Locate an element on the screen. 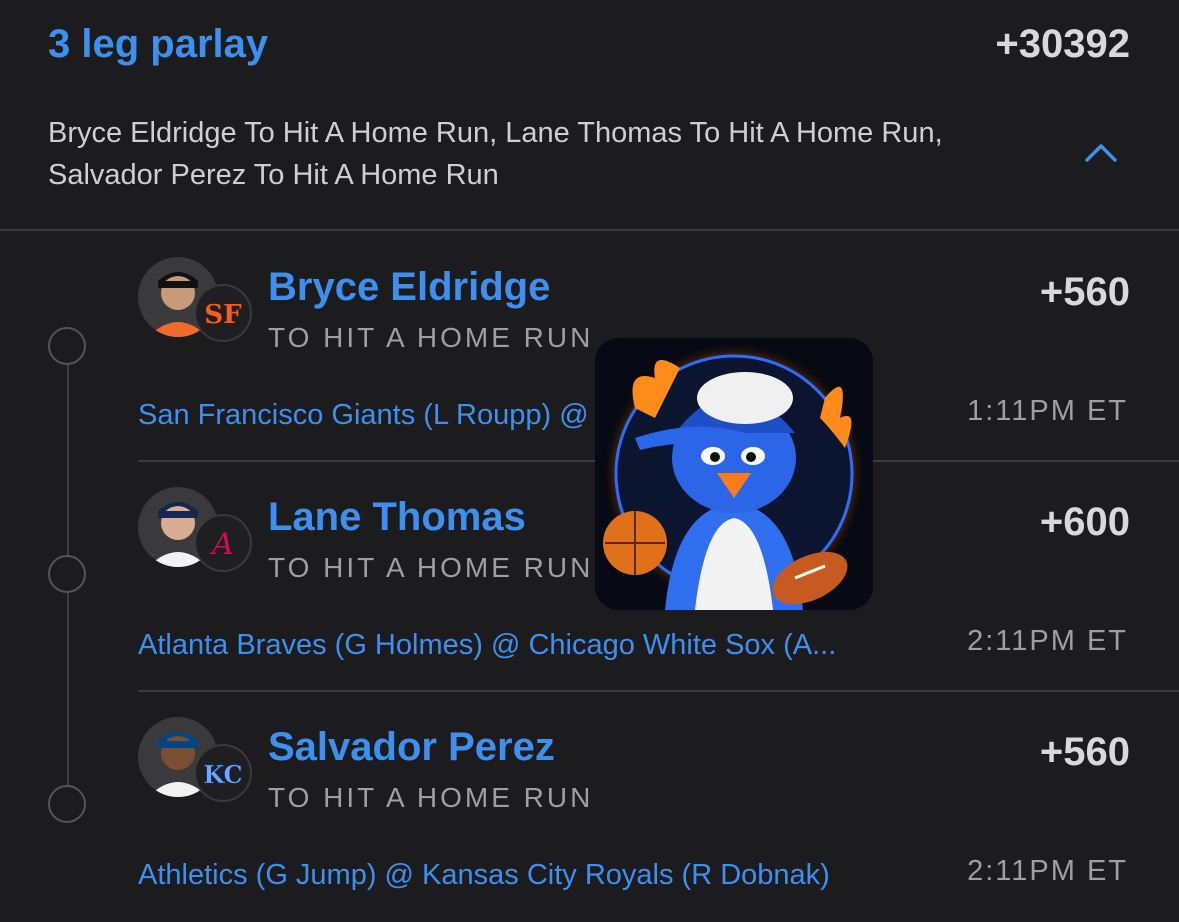 The height and width of the screenshot is (922, 1179). braves-logo-icon: A is located at coordinates (223, 543).